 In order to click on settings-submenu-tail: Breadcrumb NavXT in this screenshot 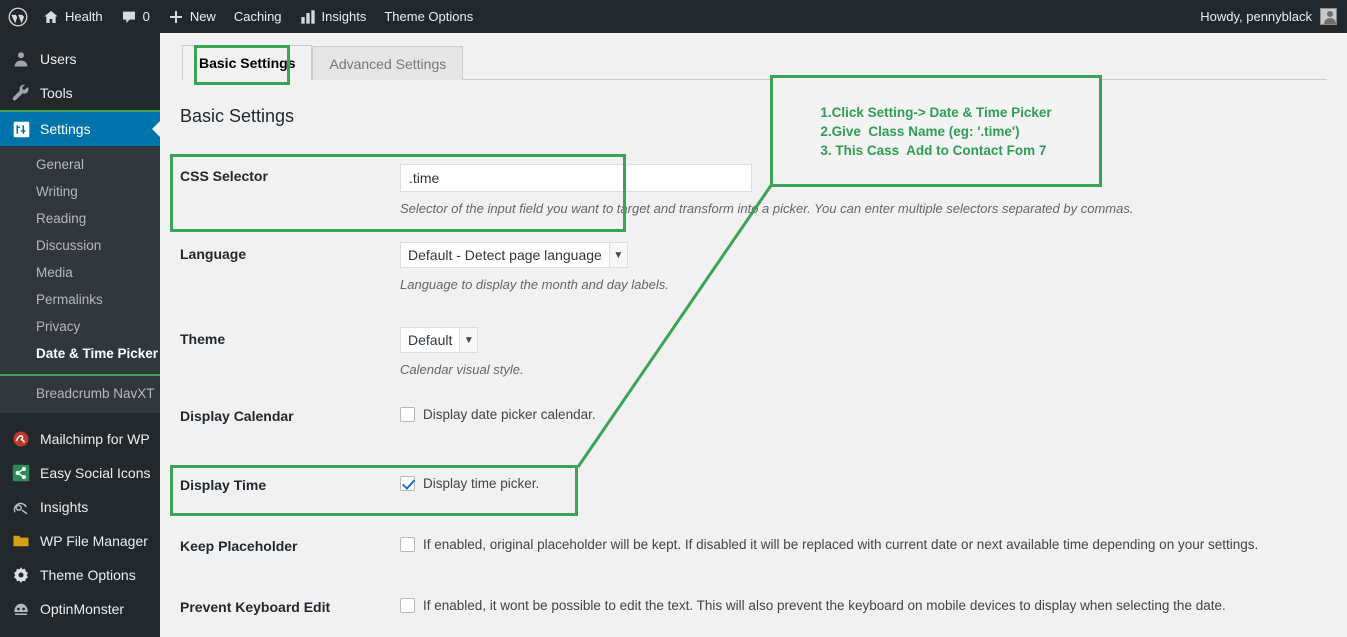, I will do `click(80, 394)`.